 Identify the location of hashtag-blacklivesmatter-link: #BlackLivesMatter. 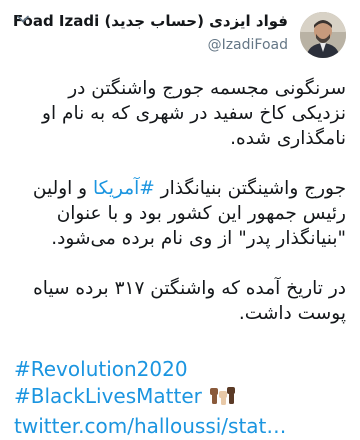
(108, 396).